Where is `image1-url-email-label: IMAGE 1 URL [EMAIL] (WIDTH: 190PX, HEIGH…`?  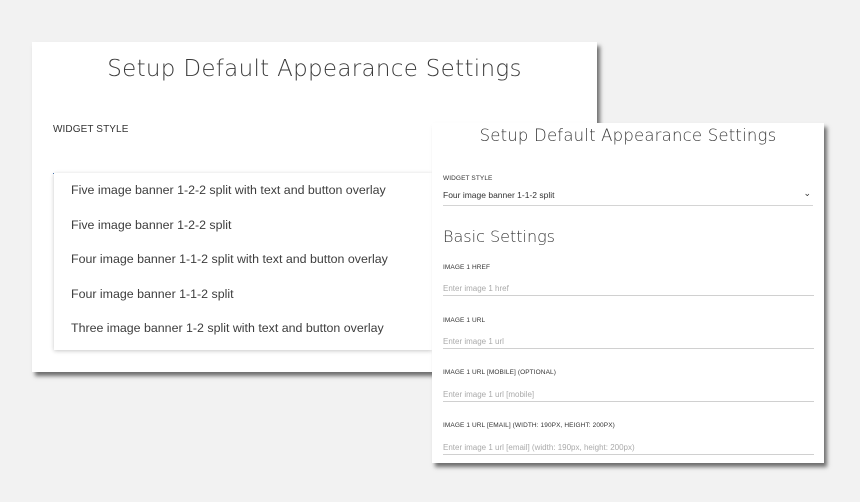
image1-url-email-label: IMAGE 1 URL [EMAIL] (WIDTH: 190PX, HEIGH… is located at coordinates (529, 425).